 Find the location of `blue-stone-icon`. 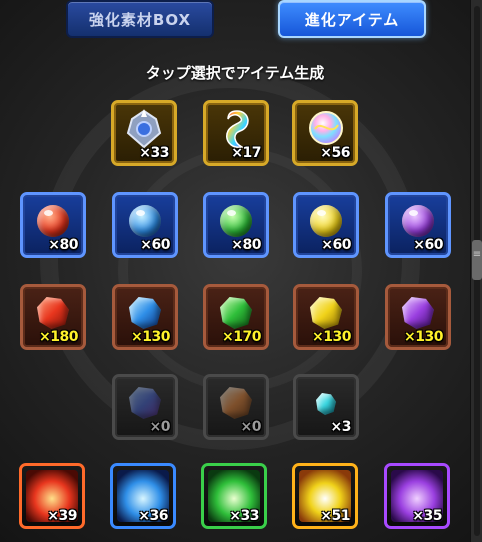

blue-stone-icon is located at coordinates (145, 313).